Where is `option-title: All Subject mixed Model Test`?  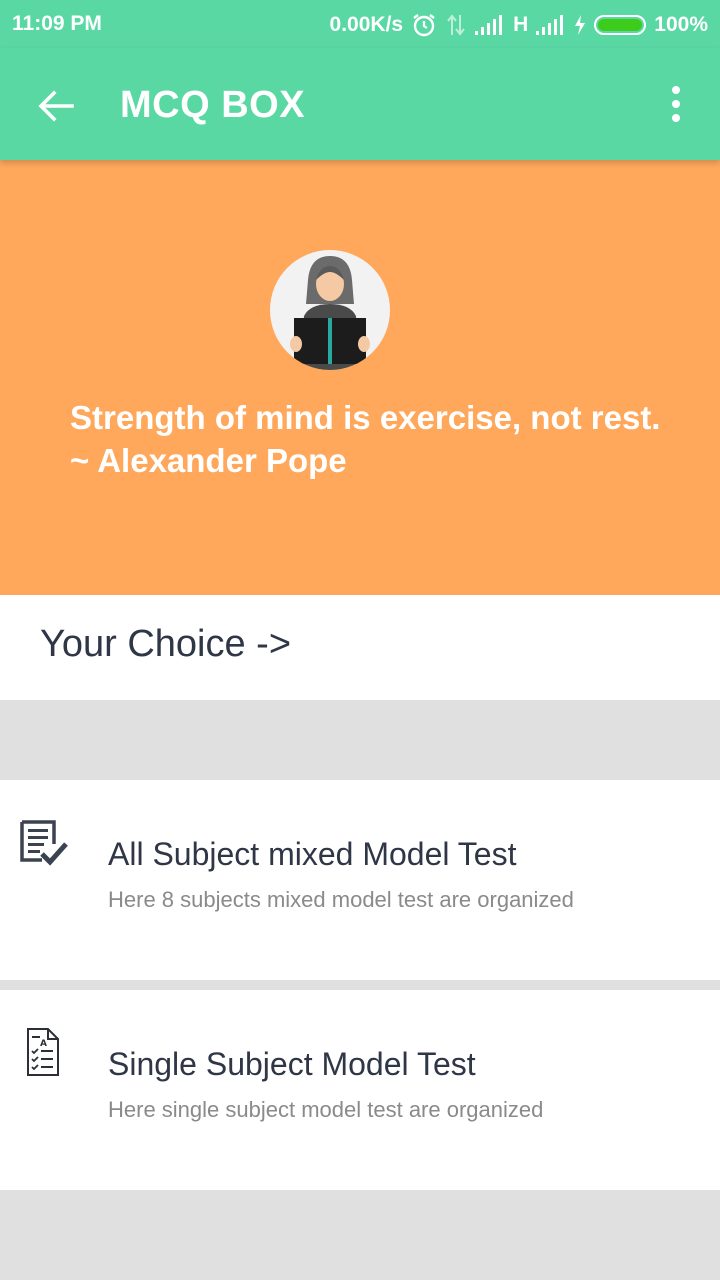 option-title: All Subject mixed Model Test is located at coordinates (312, 854).